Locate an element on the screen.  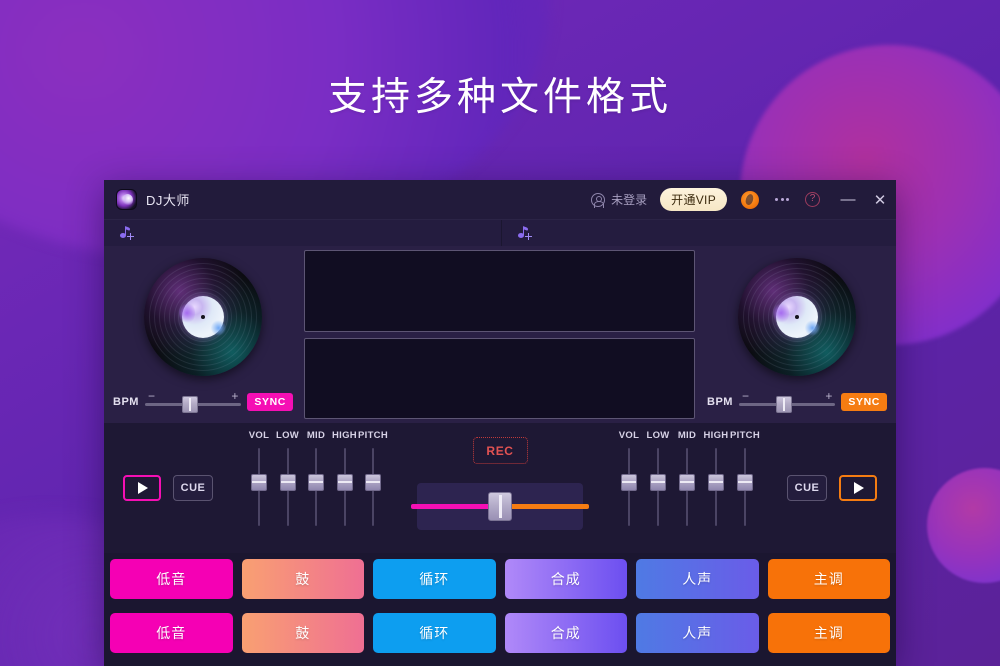
fader-low: LOW is located at coordinates (288, 478).